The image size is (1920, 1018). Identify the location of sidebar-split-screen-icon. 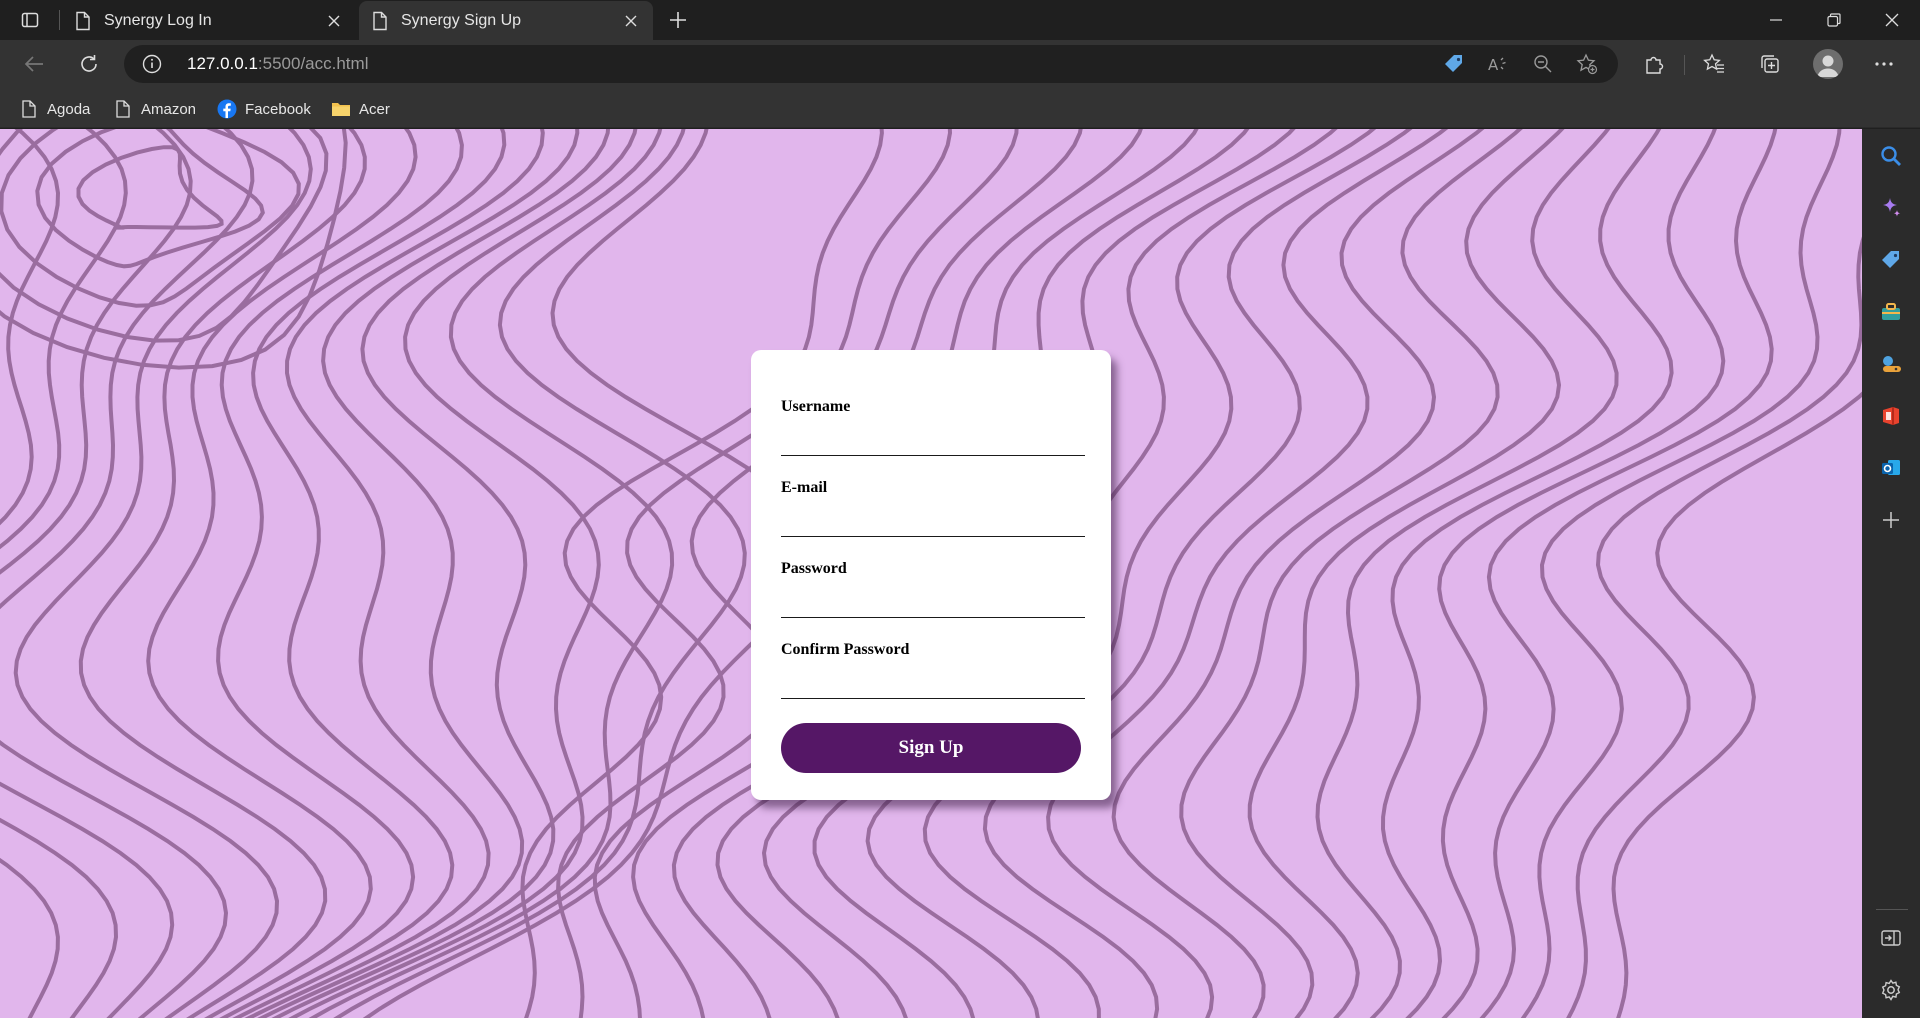
(1891, 938).